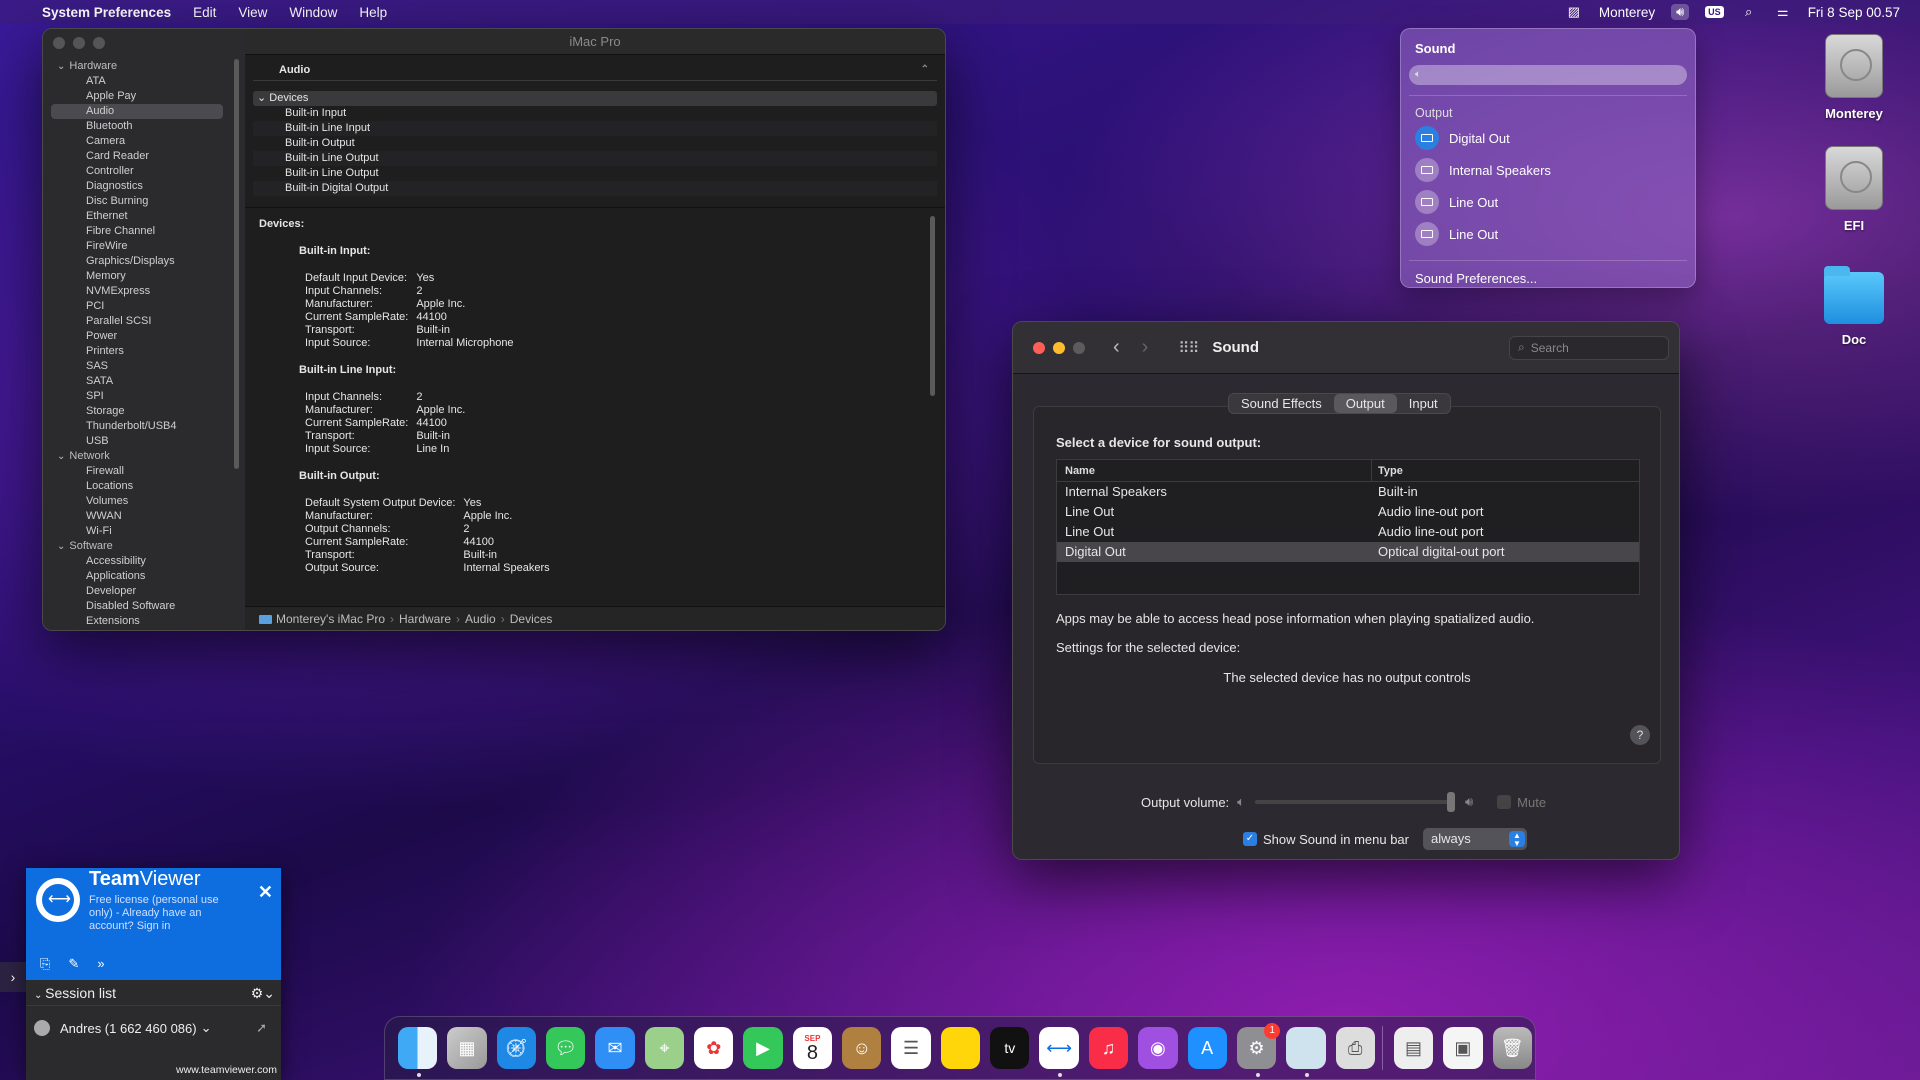  What do you see at coordinates (467, 1048) in the screenshot?
I see `dock-launchpad-icon: ▦` at bounding box center [467, 1048].